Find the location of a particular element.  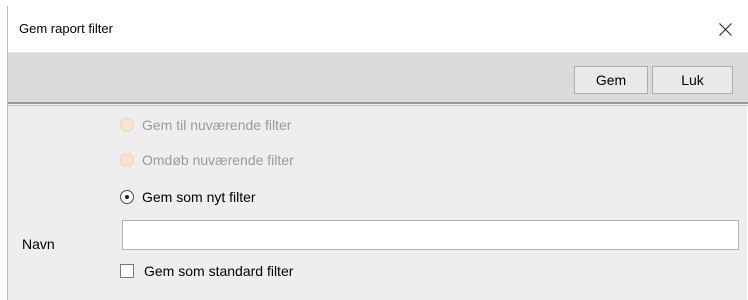

radio-label: Gem til nuværende filter is located at coordinates (217, 125).